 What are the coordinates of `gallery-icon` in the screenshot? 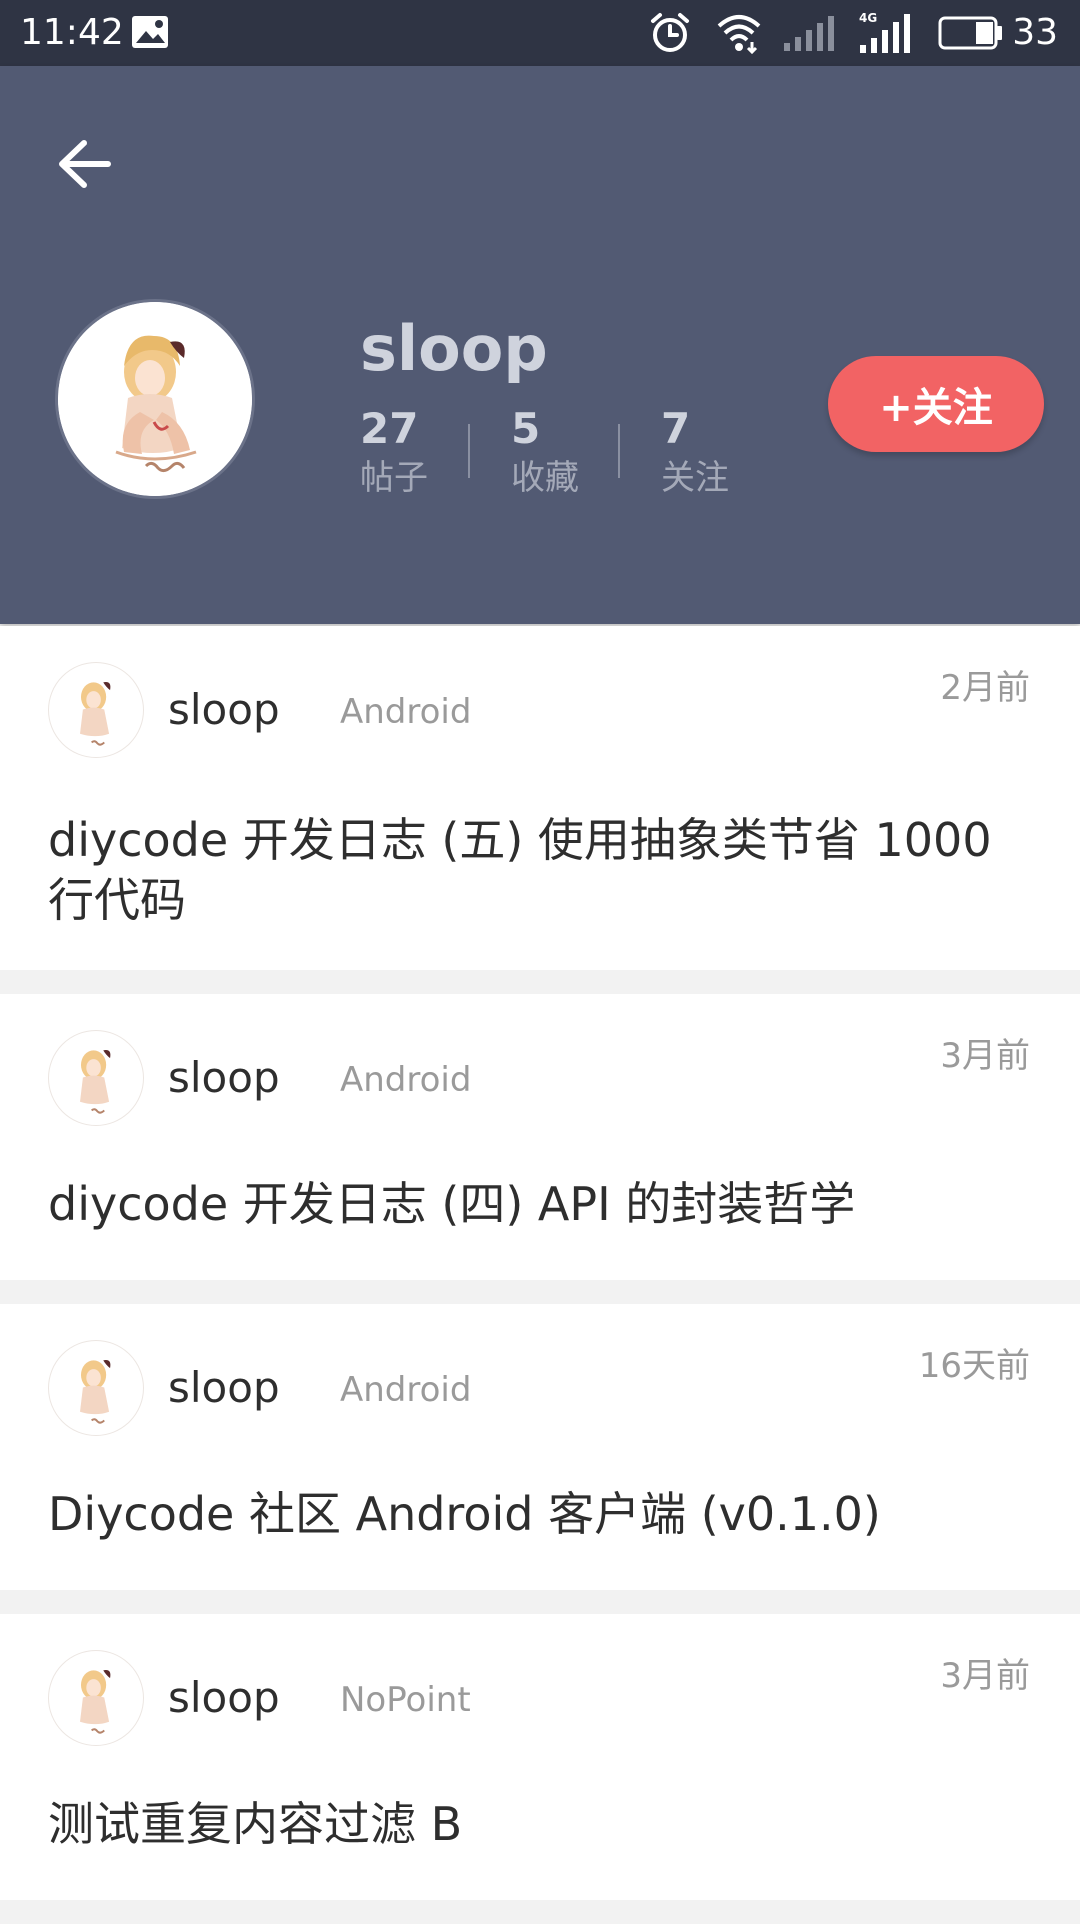 It's located at (150, 32).